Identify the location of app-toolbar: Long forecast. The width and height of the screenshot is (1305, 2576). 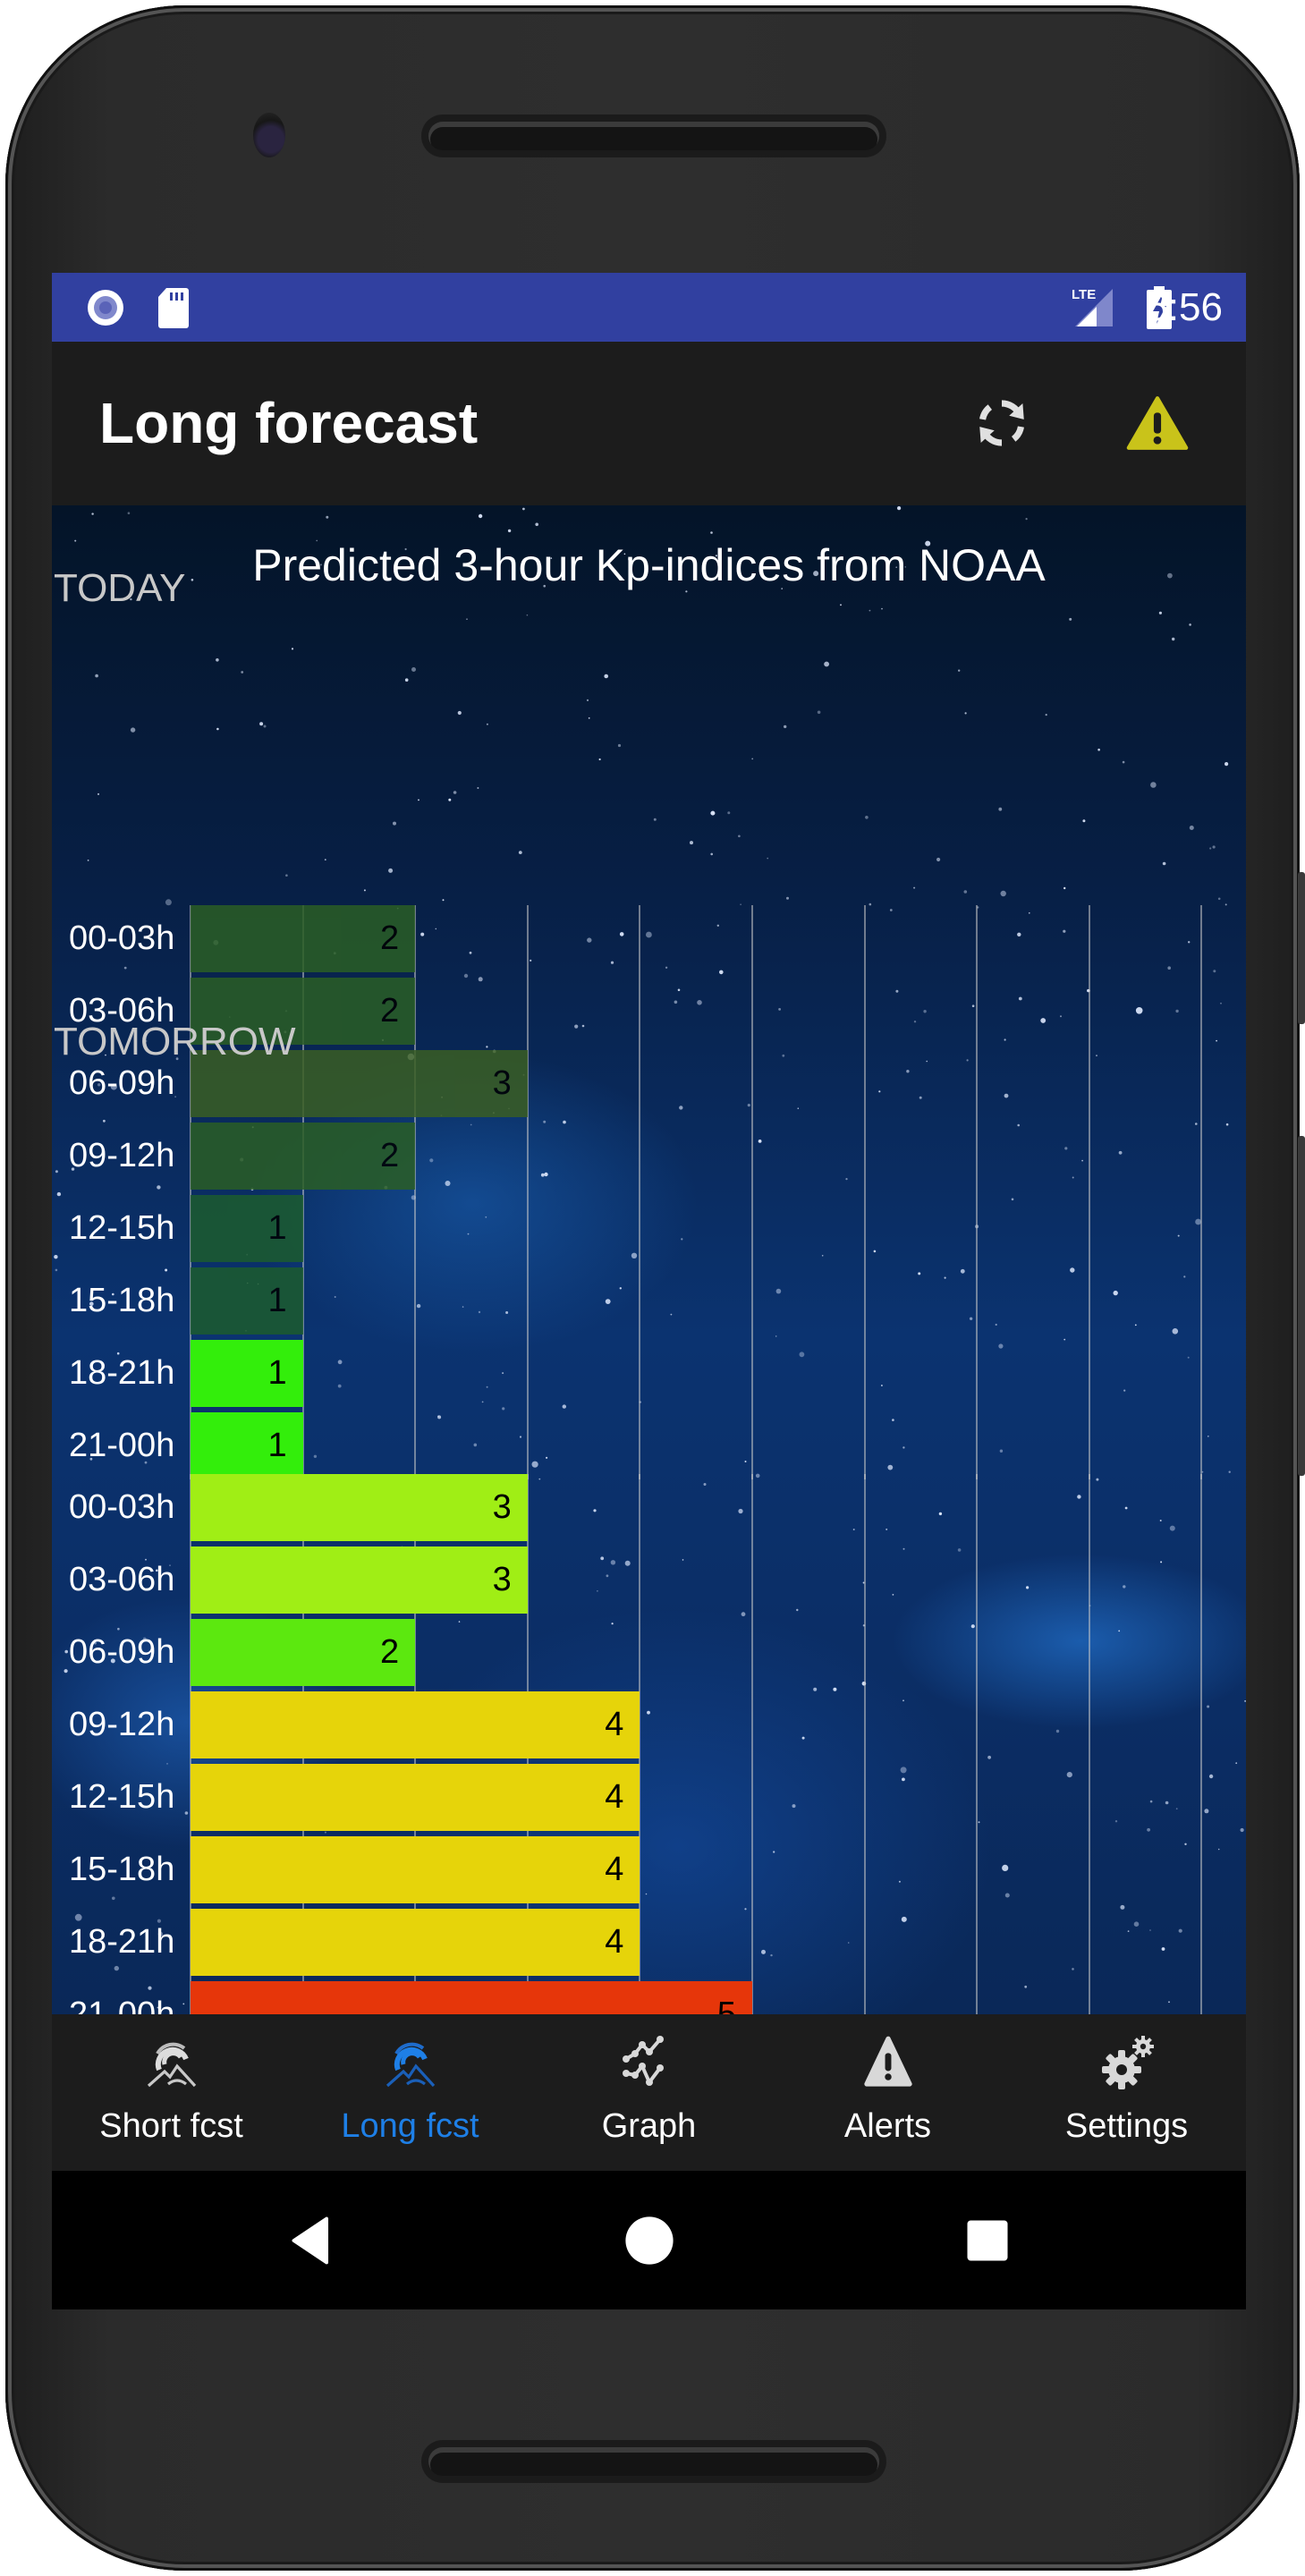
(649, 423).